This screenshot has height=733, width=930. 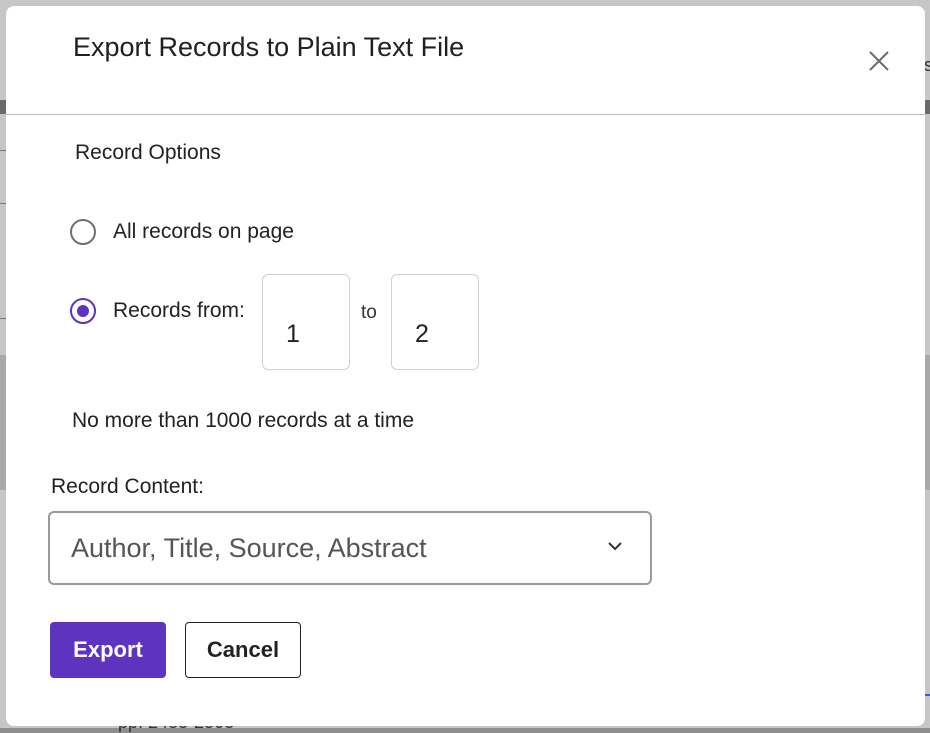 What do you see at coordinates (127, 486) in the screenshot?
I see `record-content-label: Record Content:` at bounding box center [127, 486].